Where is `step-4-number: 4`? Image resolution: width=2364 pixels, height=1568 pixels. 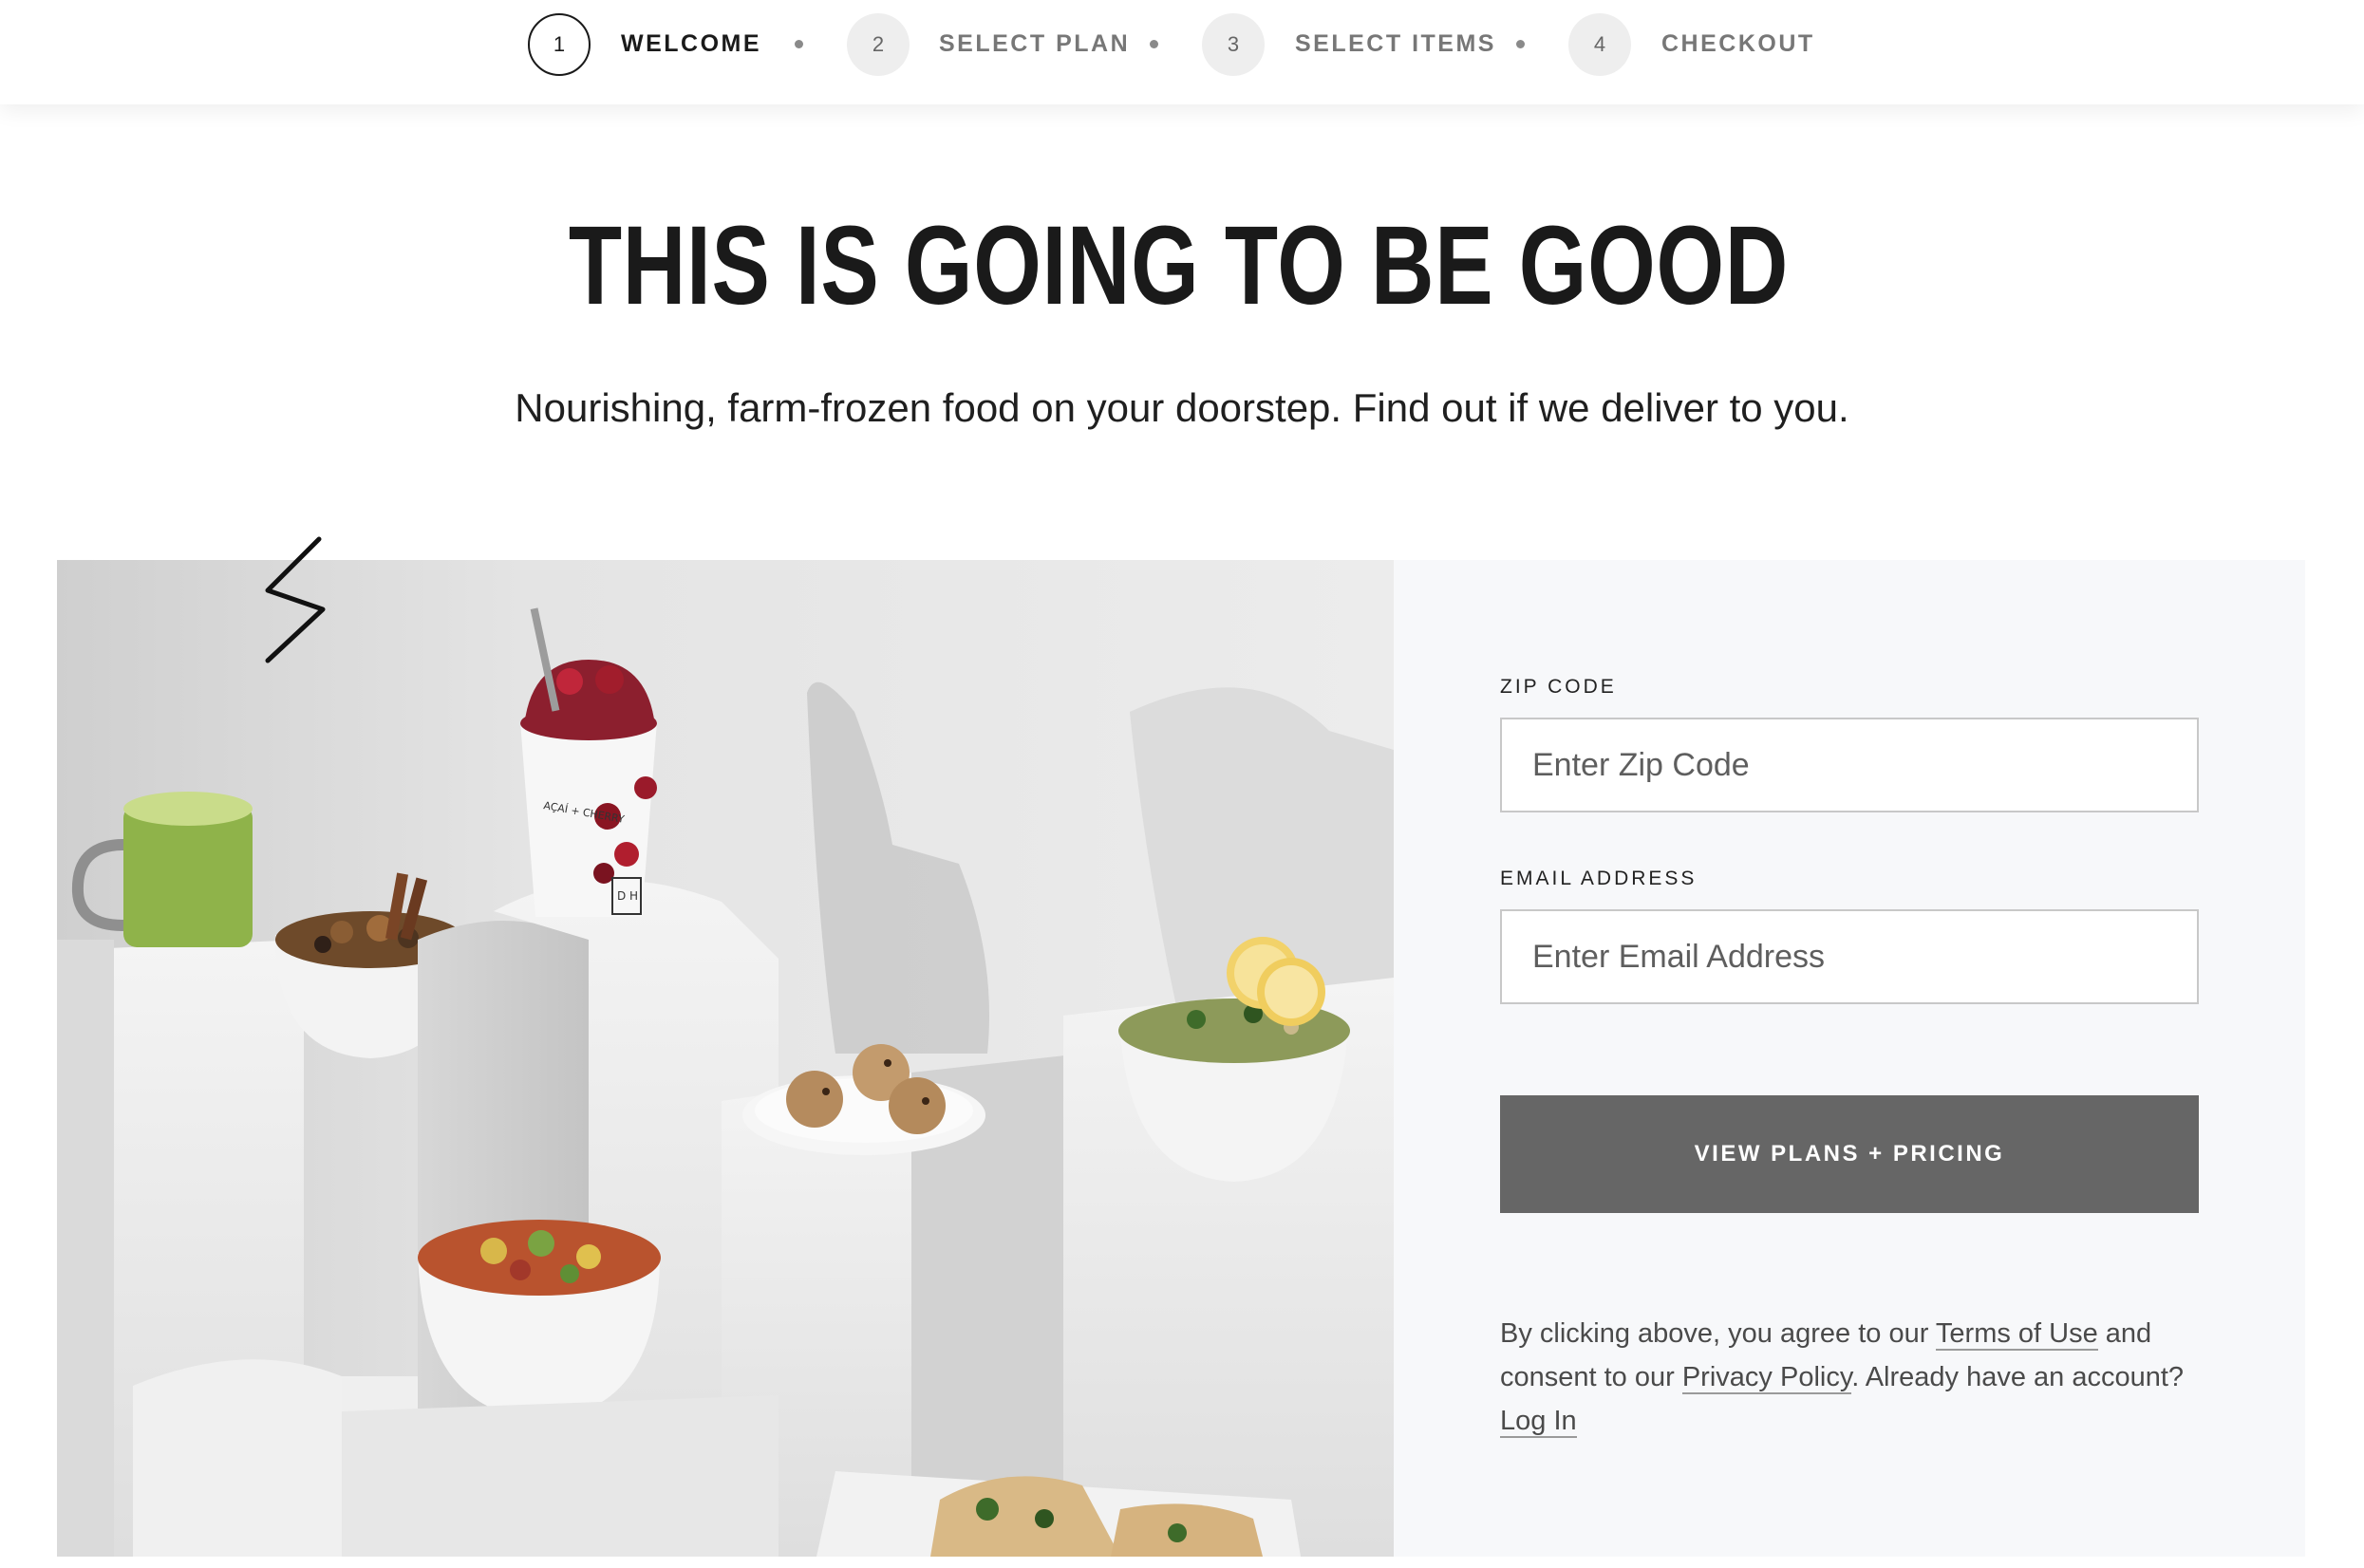
step-4-number: 4 is located at coordinates (1599, 44).